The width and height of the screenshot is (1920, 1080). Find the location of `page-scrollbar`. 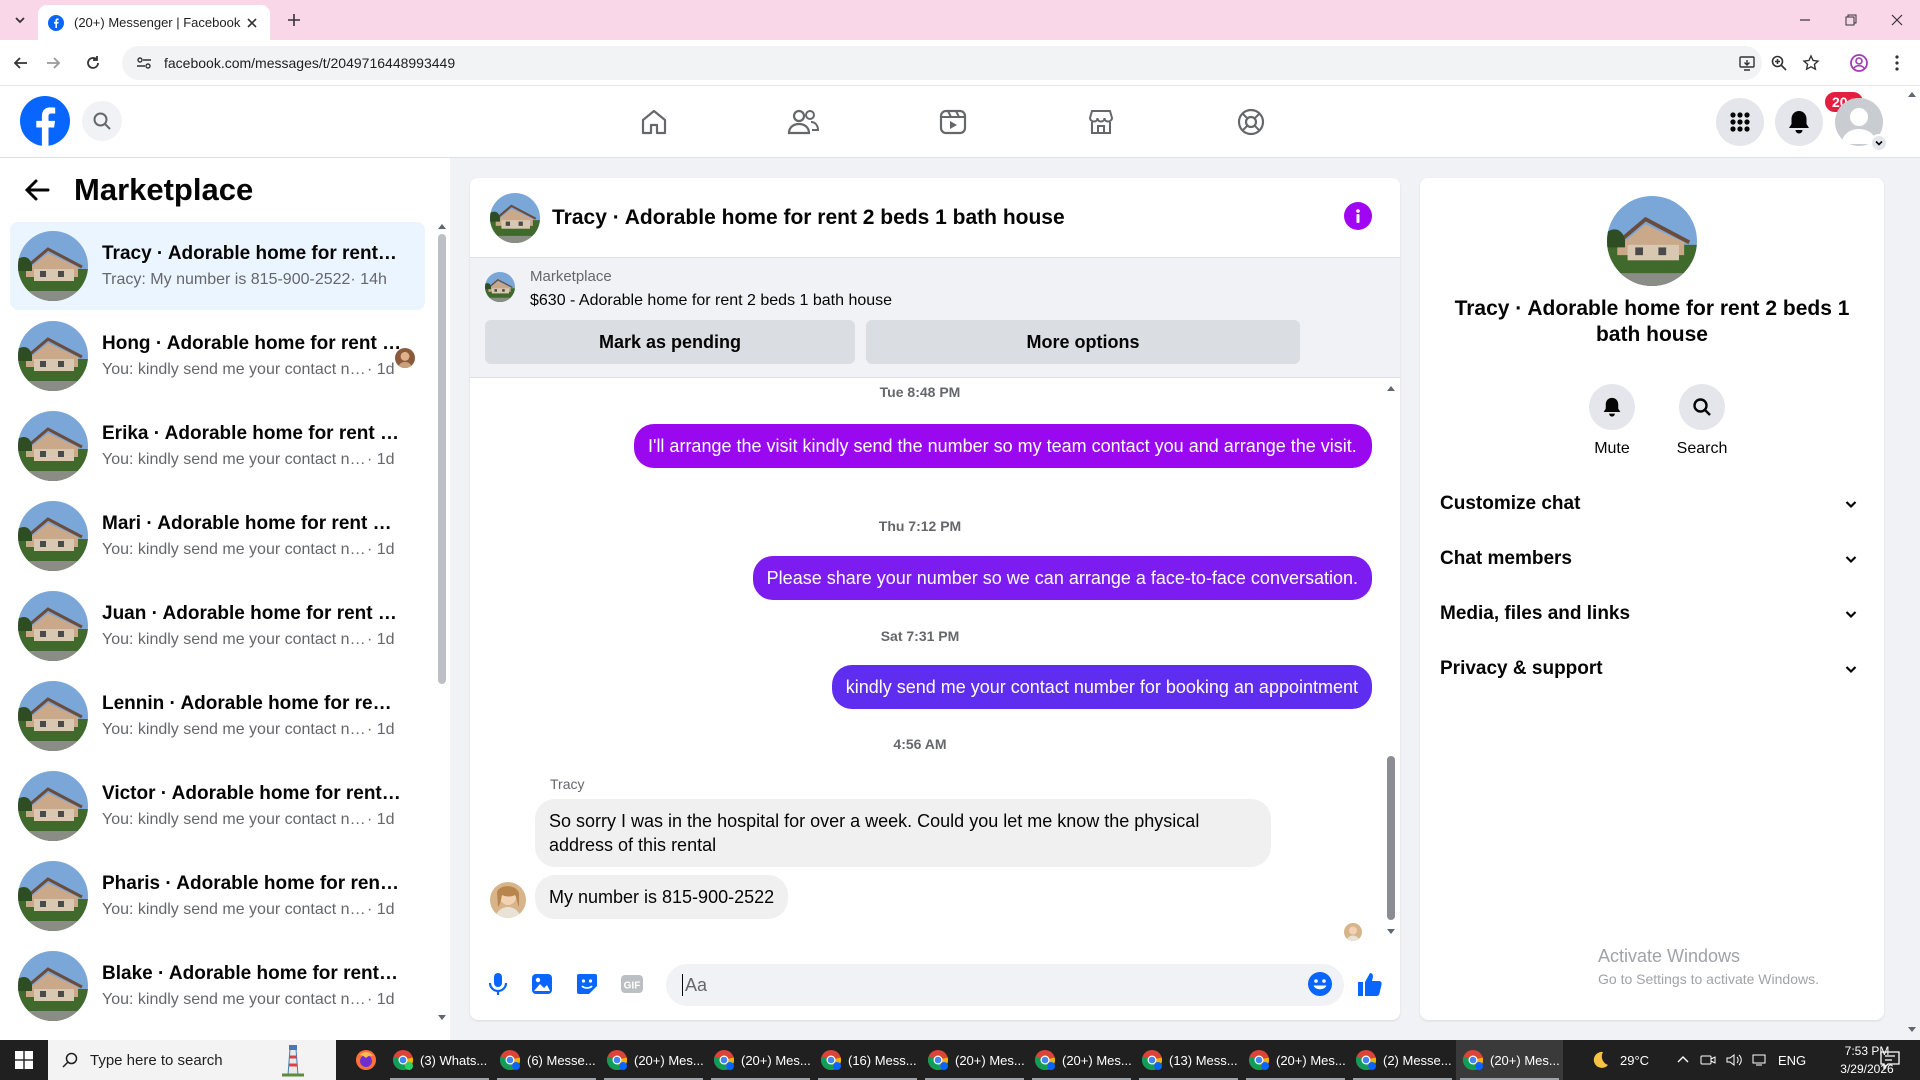

page-scrollbar is located at coordinates (1912, 563).